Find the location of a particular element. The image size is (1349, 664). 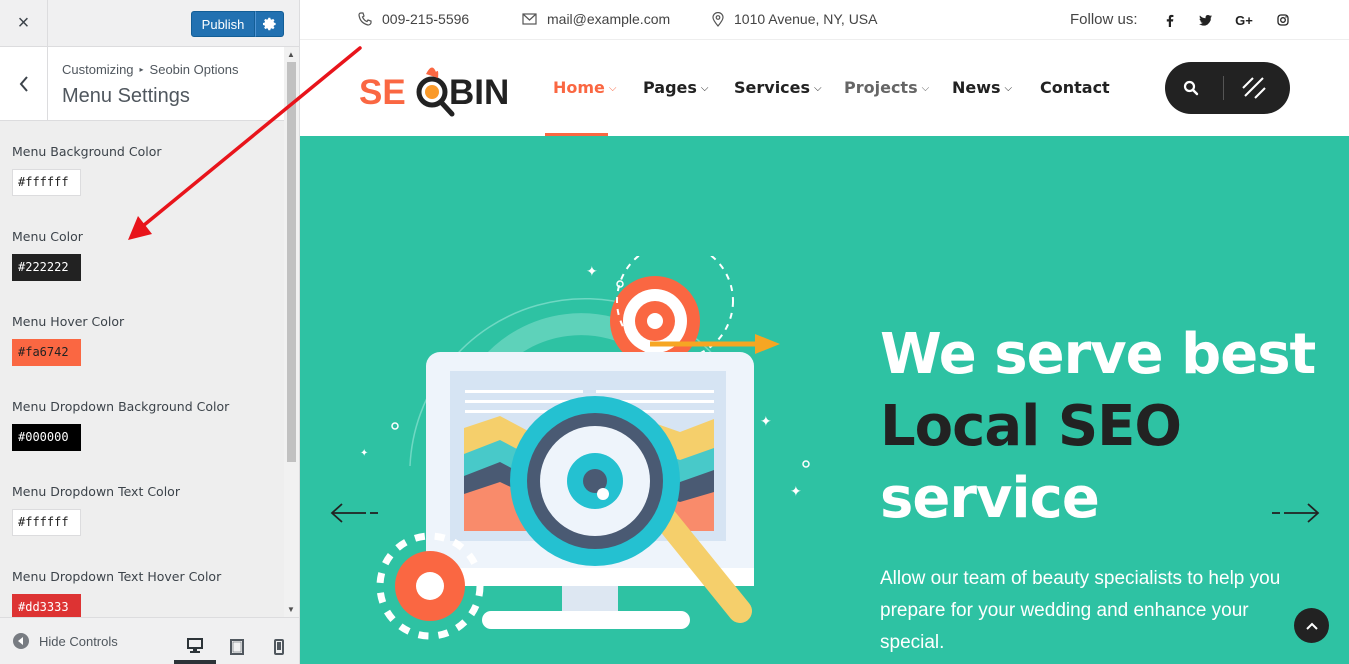

breadcrumb-root: Customizing is located at coordinates (98, 69).